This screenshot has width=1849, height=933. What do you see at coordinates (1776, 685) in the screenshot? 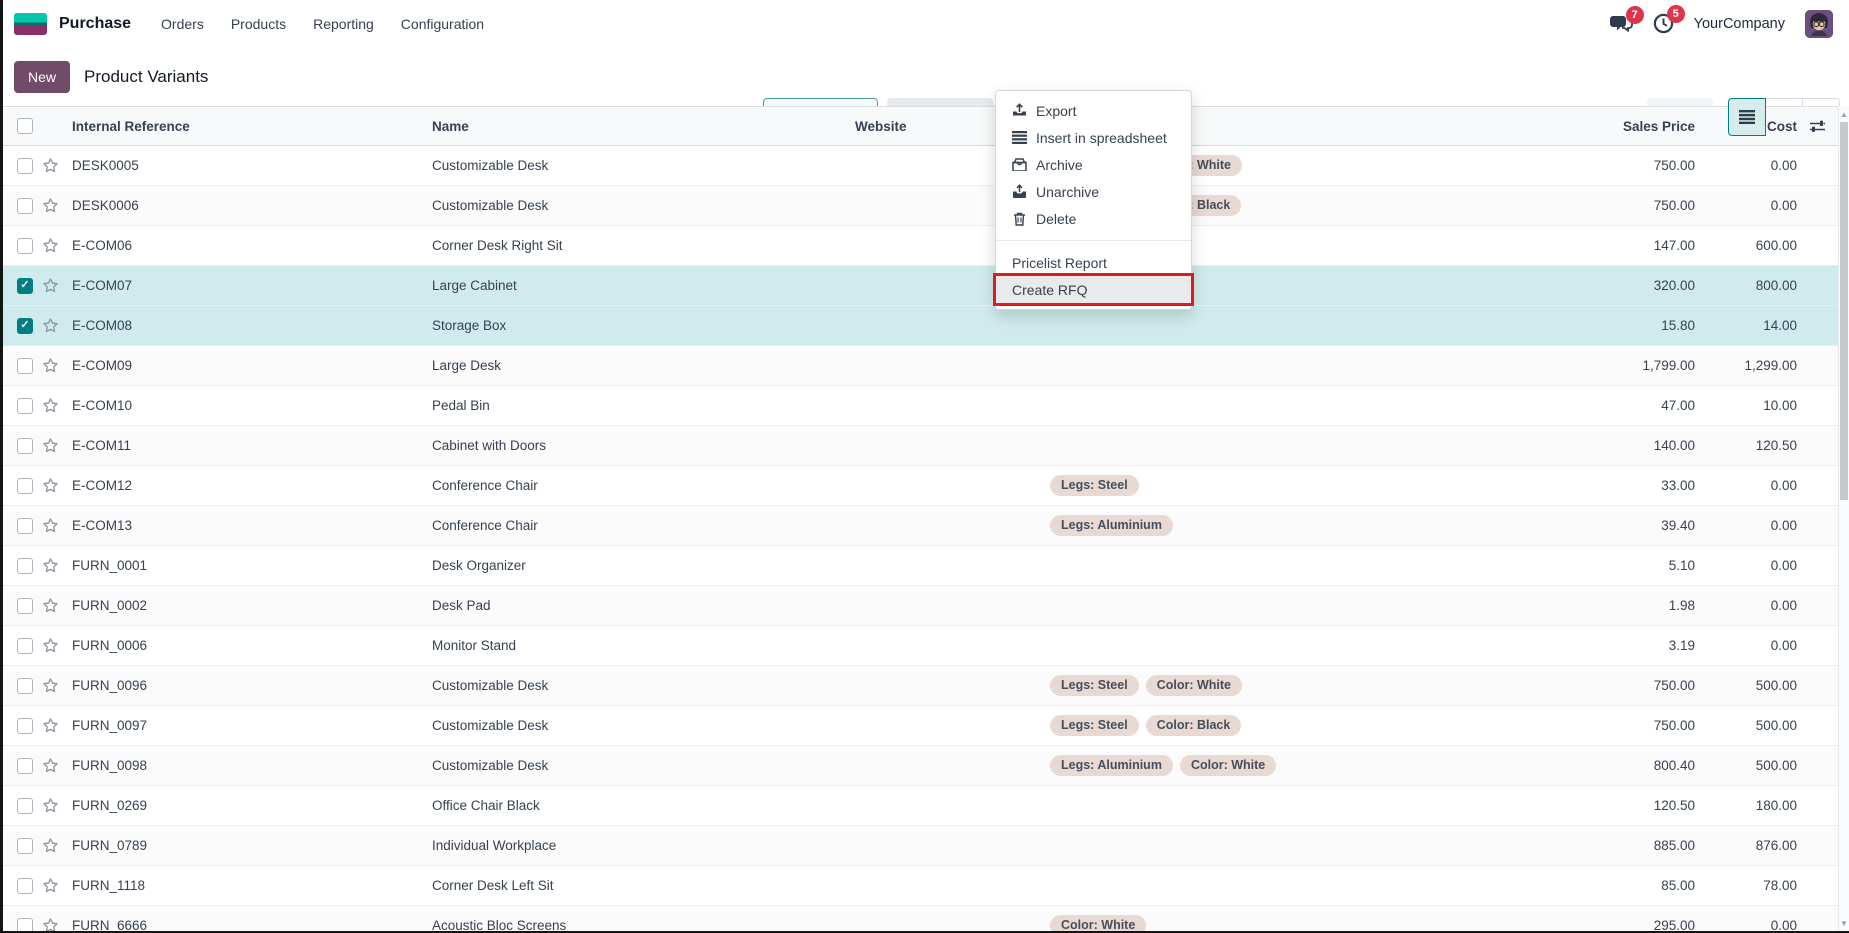
I see `cost-cell: 500.00` at bounding box center [1776, 685].